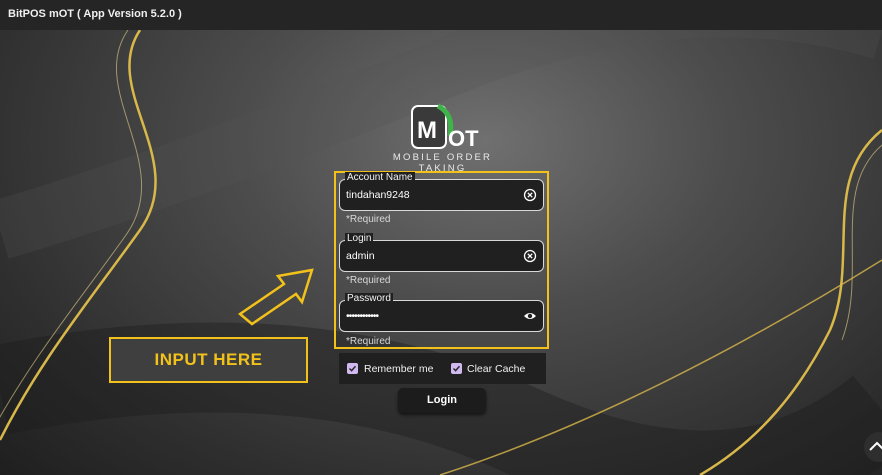 The height and width of the screenshot is (475, 882). What do you see at coordinates (368, 341) in the screenshot?
I see `password-helper: *Required` at bounding box center [368, 341].